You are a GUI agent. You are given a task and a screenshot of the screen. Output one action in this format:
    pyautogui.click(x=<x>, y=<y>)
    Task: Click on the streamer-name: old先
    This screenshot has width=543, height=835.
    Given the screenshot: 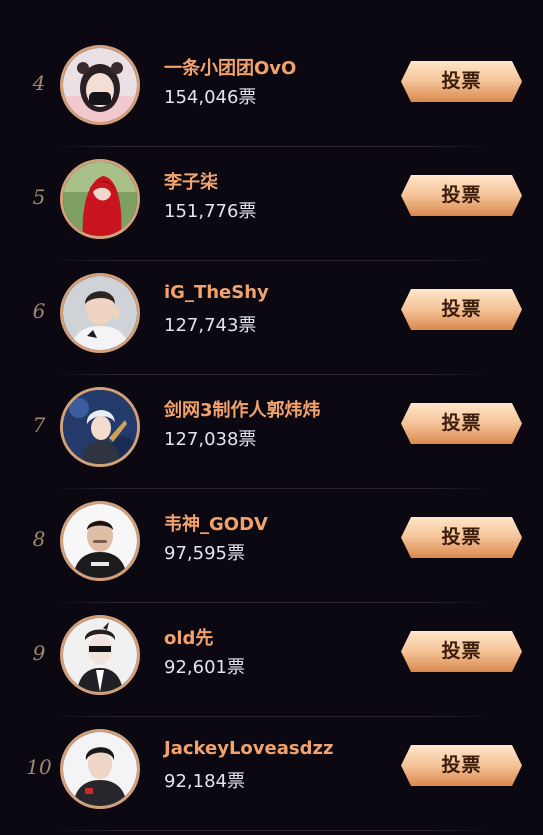 What is the action you would take?
    pyautogui.click(x=189, y=638)
    